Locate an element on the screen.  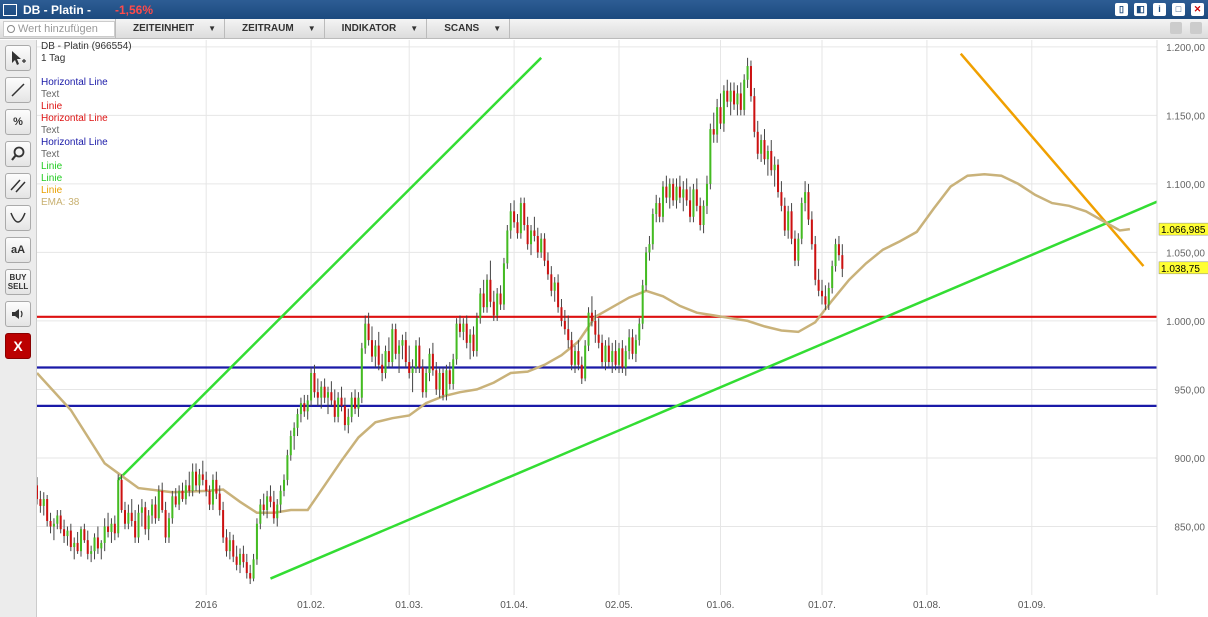
folder-icon is located at coordinates (1176, 28).